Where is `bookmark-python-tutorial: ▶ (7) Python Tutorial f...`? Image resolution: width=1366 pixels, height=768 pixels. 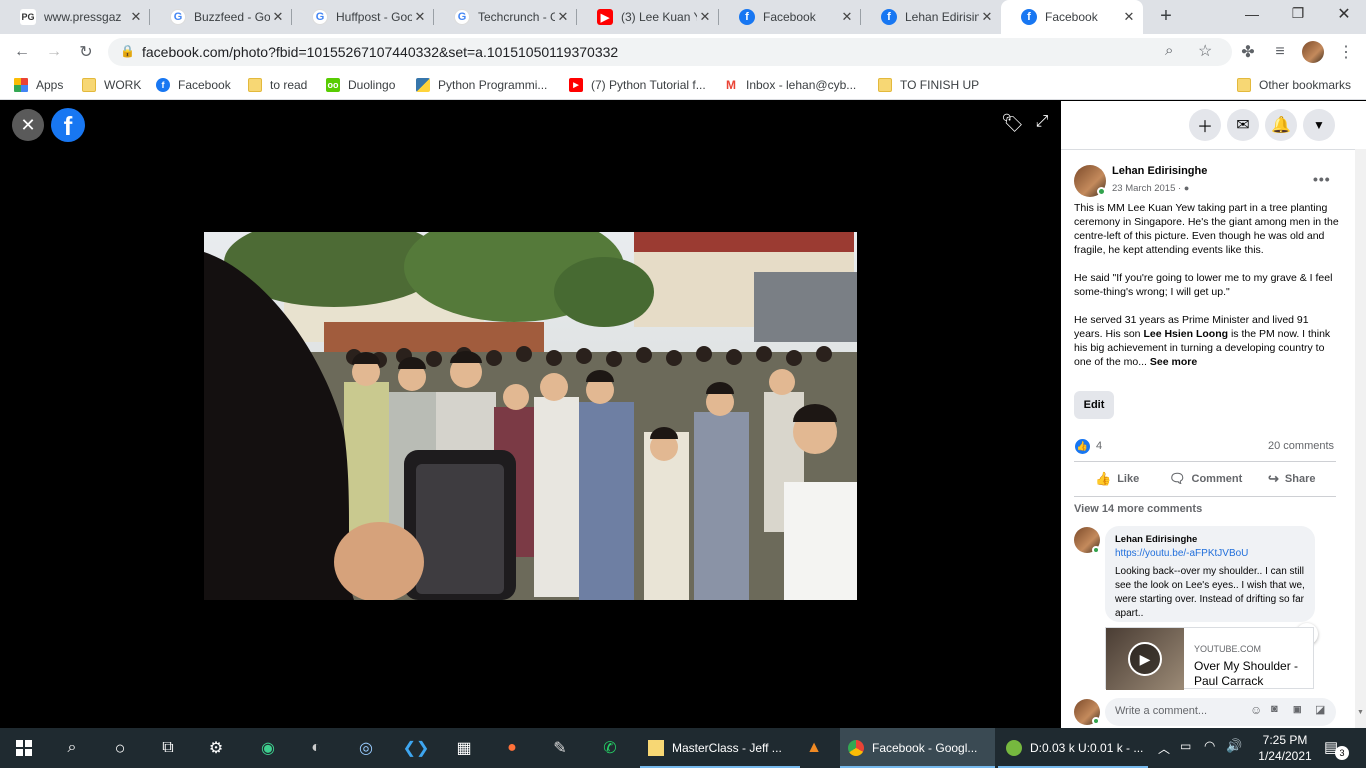
bookmark-python-tutorial: ▶ (7) Python Tutorial f... is located at coordinates (637, 85).